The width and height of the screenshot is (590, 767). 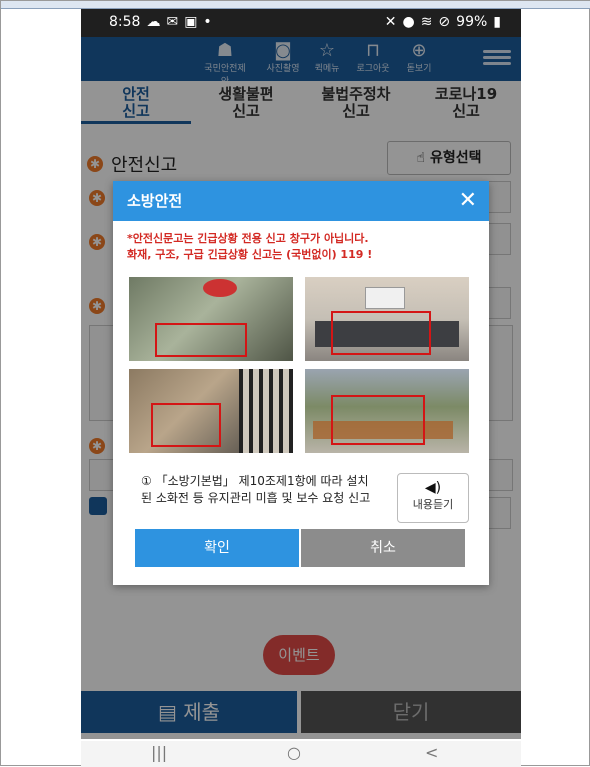 What do you see at coordinates (426, 22) in the screenshot?
I see `wifi-icon: ≋` at bounding box center [426, 22].